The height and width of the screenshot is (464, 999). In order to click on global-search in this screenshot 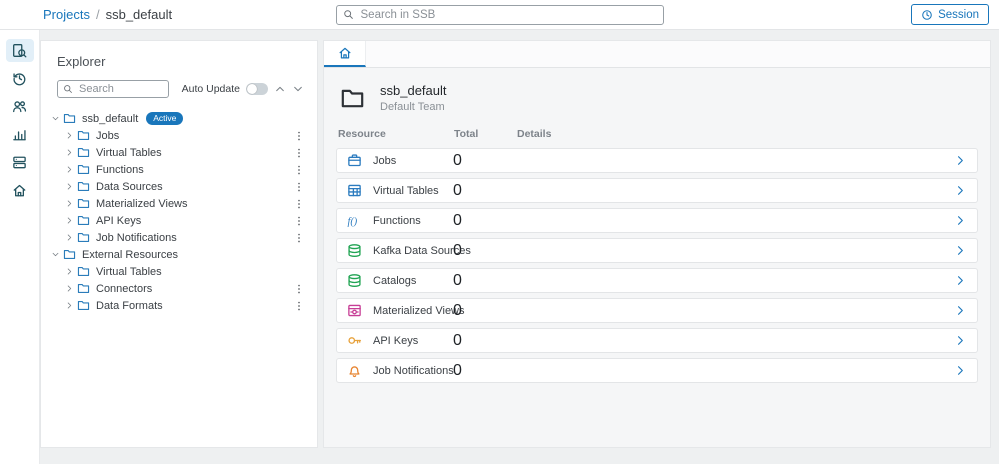, I will do `click(499, 14)`.